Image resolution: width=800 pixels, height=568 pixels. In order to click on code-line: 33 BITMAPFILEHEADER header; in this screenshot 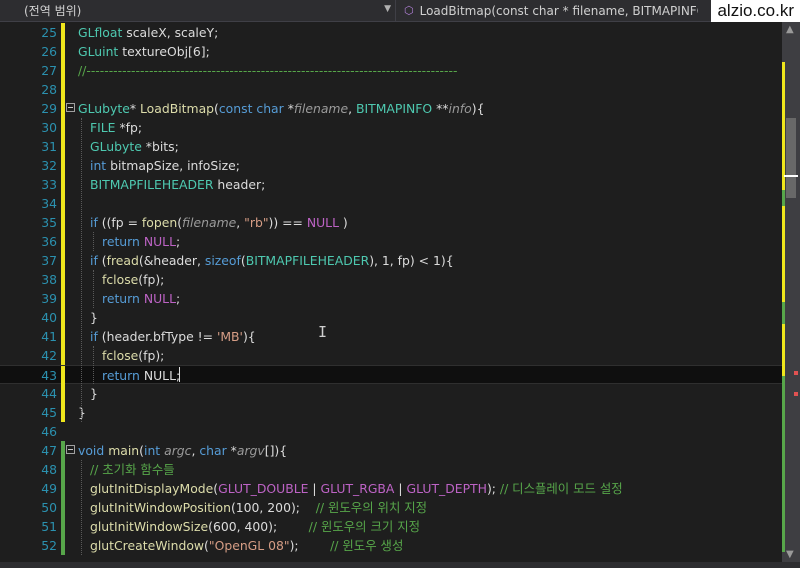, I will do `click(391, 184)`.